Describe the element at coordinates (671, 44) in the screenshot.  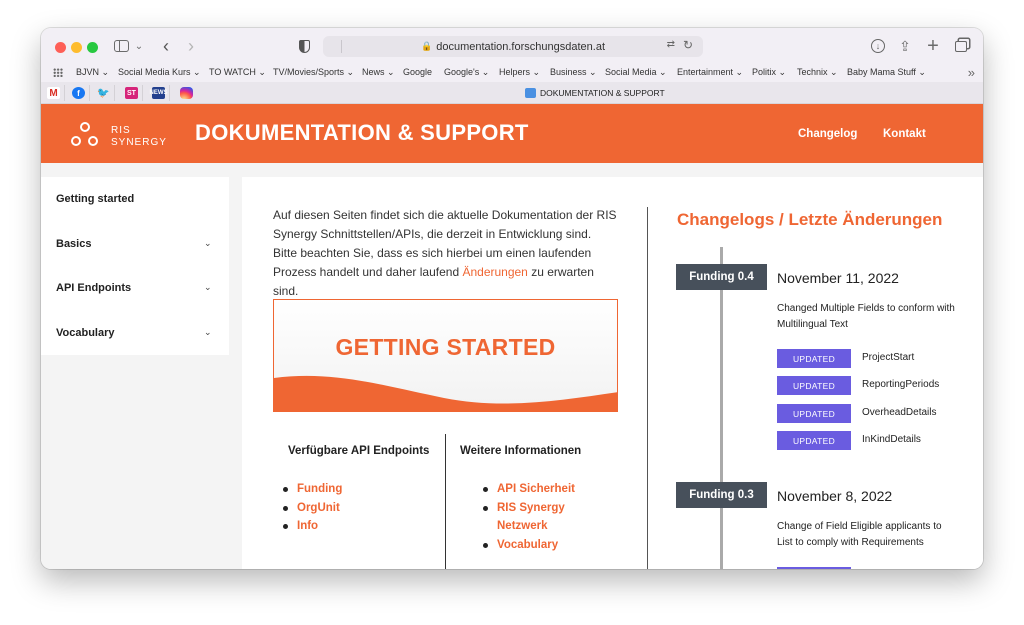
I see `translate-icon: ⇄` at that location.